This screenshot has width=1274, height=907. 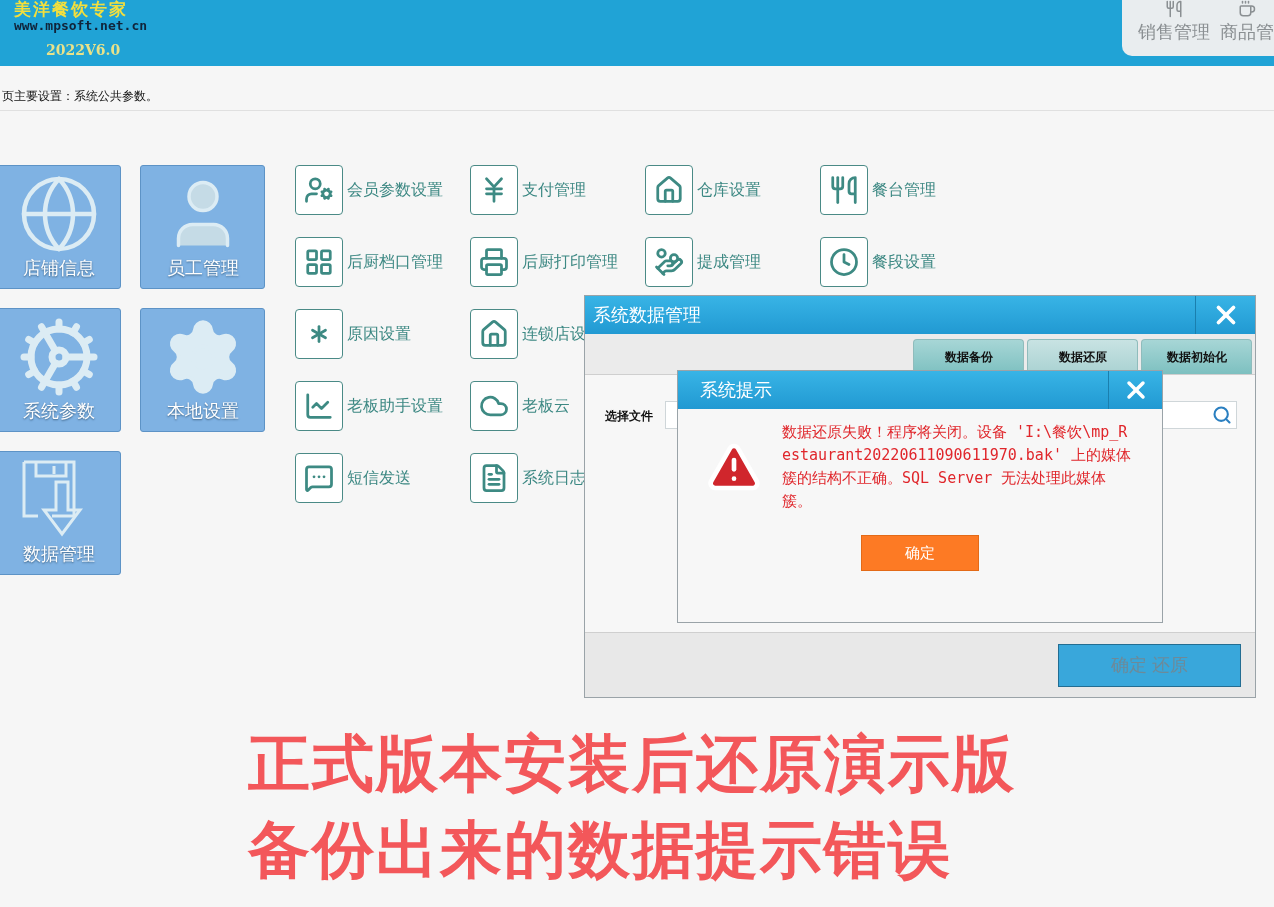 I want to click on tile-label: 员工管理, so click(x=202, y=268).